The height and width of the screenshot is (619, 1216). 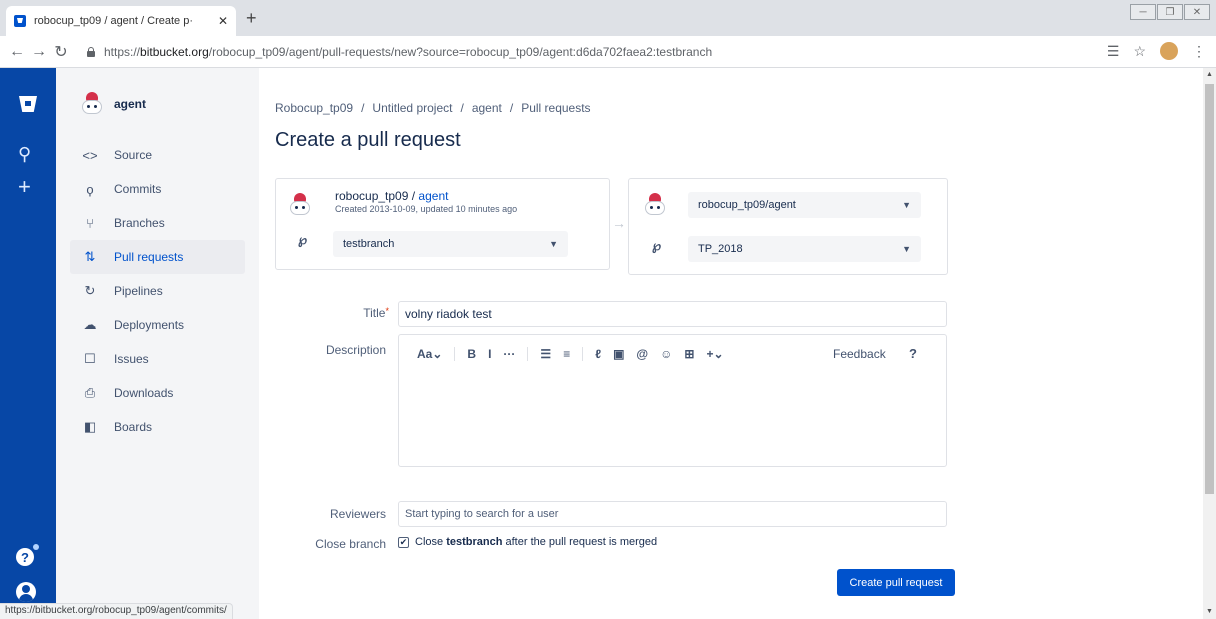 What do you see at coordinates (672, 400) in the screenshot?
I see `description-editor: Aa⌄ B I ··· ☰ ≡ ℓ ▣ @ ☺ ⊞ +⌄ Feedback ?` at bounding box center [672, 400].